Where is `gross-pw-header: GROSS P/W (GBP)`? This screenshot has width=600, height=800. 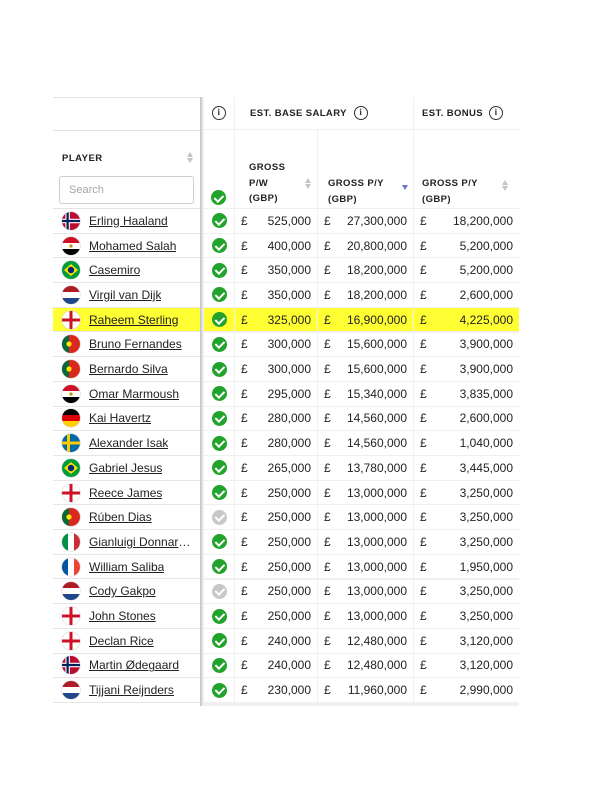 gross-pw-header: GROSS P/W (GBP) is located at coordinates (276, 169).